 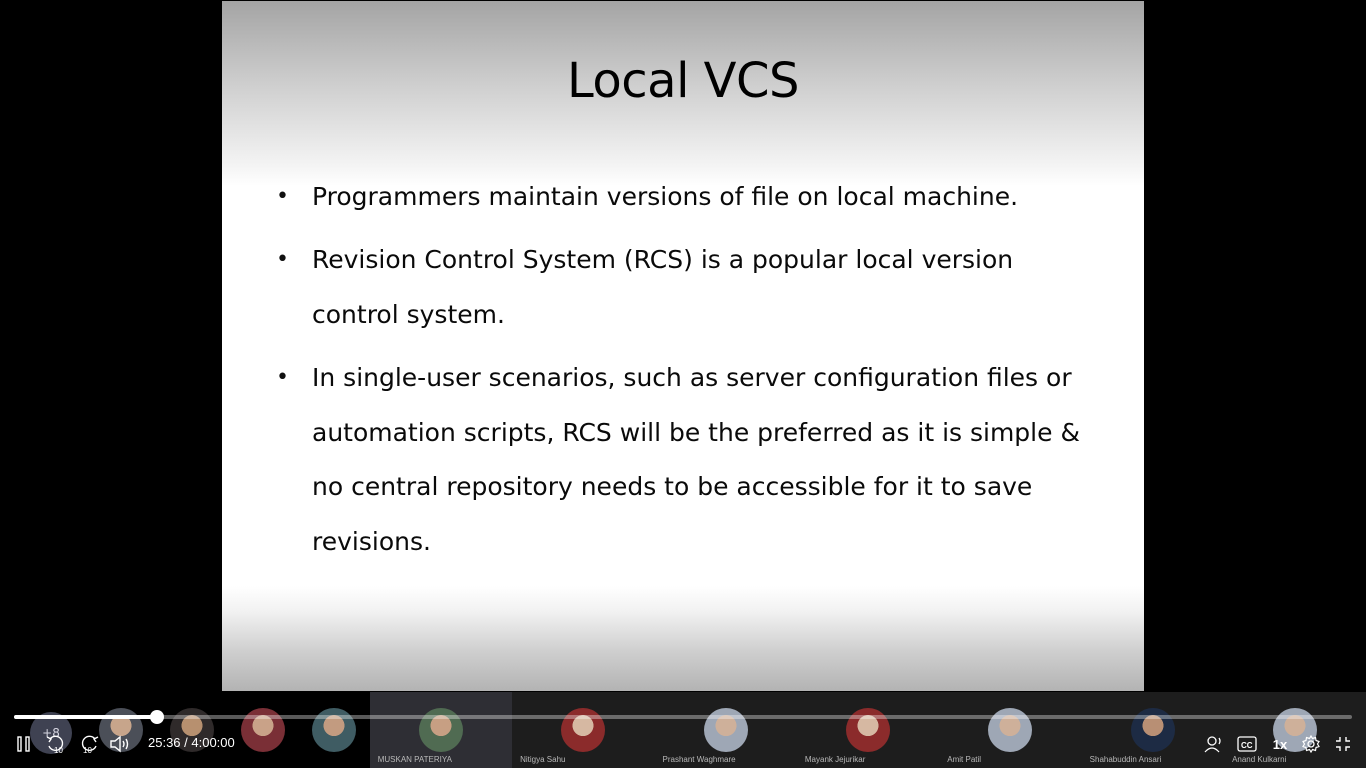 I want to click on seek-bar-handle, so click(x=156, y=717).